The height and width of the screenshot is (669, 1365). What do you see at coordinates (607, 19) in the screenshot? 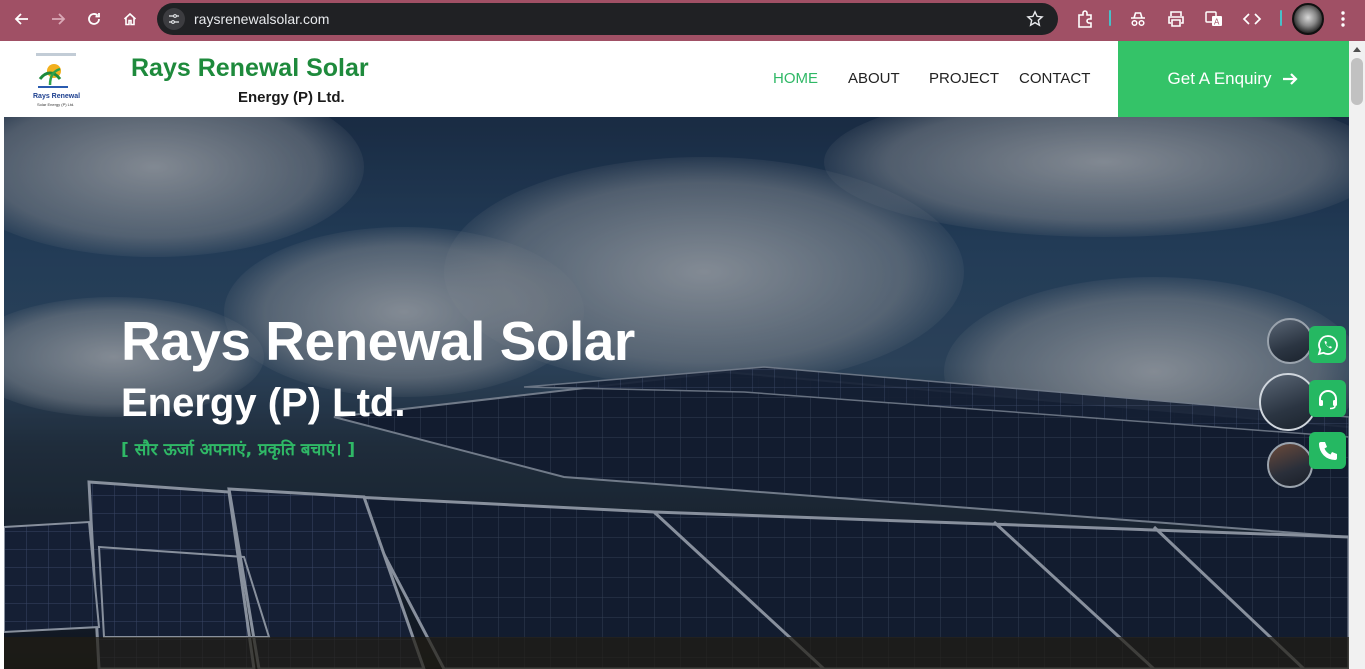
I see `address-bar: raysrenewalsolar.com` at bounding box center [607, 19].